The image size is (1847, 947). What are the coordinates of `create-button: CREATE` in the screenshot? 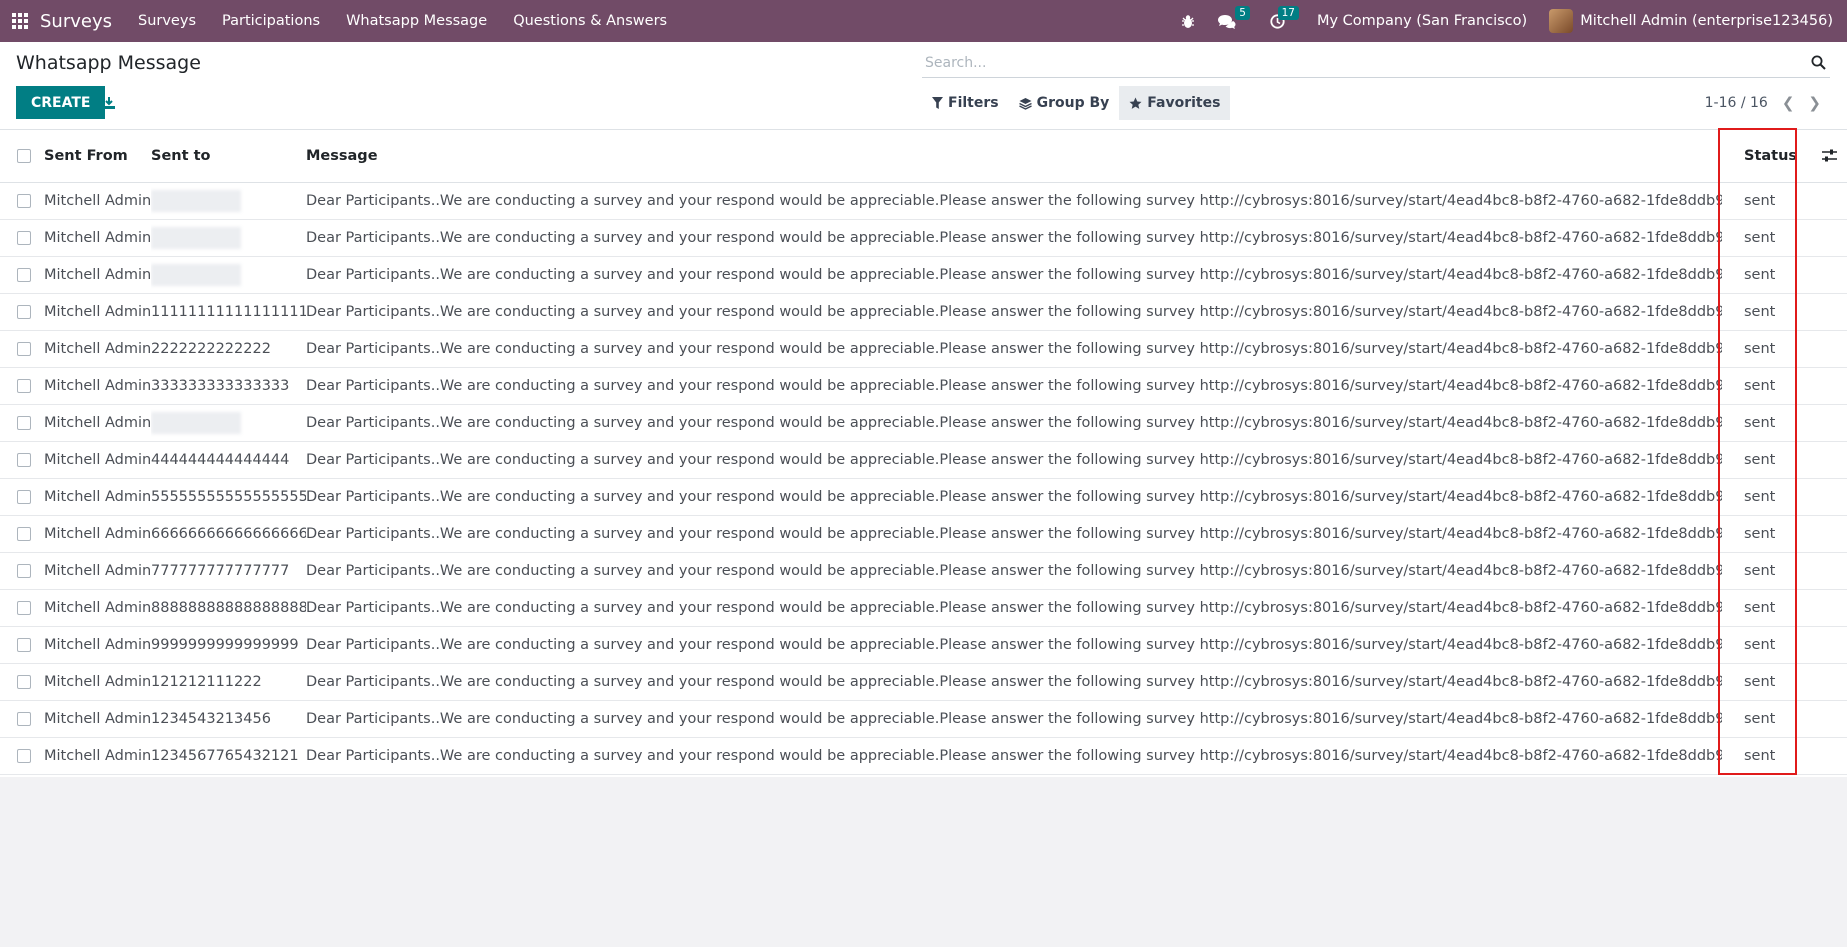 It's located at (61, 102).